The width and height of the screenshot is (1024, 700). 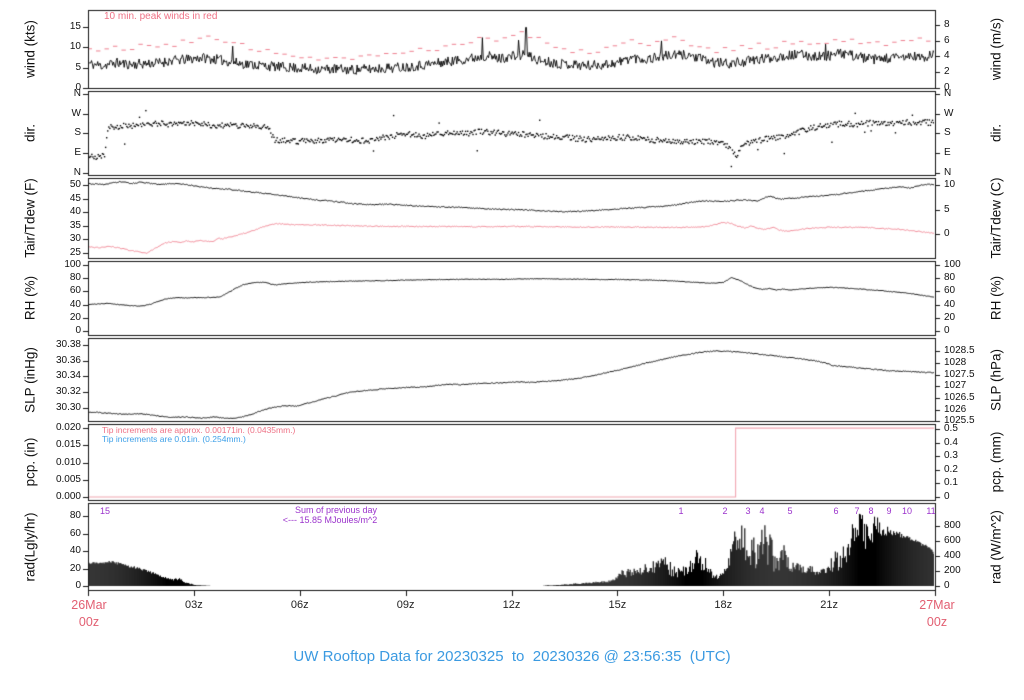 I want to click on axis-title-right-slp: SLP (hPa), so click(x=996, y=379).